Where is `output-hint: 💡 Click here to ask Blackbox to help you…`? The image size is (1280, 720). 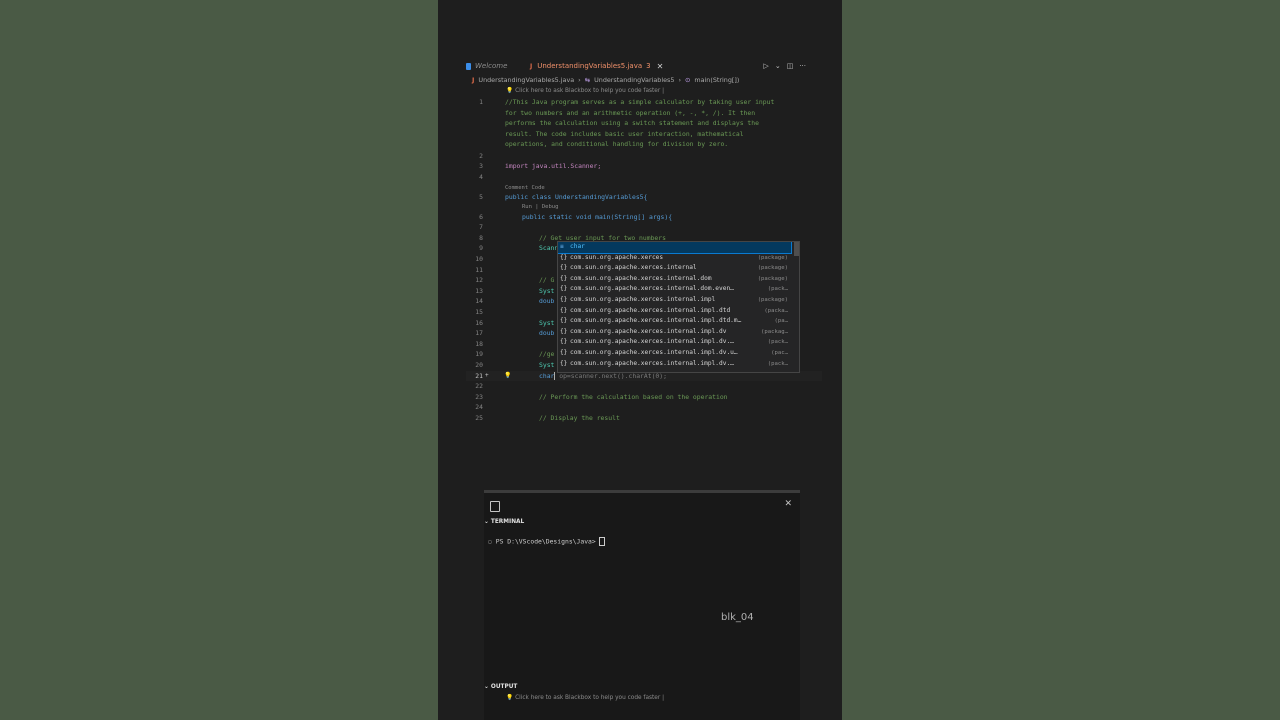 output-hint: 💡 Click here to ask Blackbox to help you… is located at coordinates (585, 698).